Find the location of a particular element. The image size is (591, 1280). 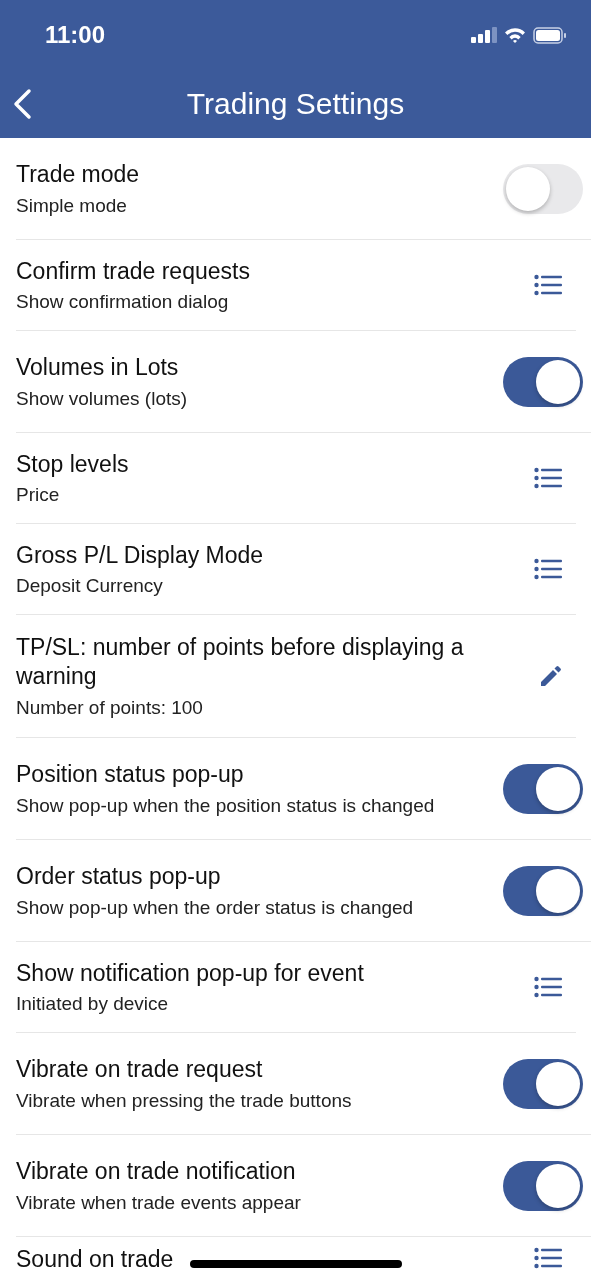

setting-title: Position status pop-up is located at coordinates (130, 774).